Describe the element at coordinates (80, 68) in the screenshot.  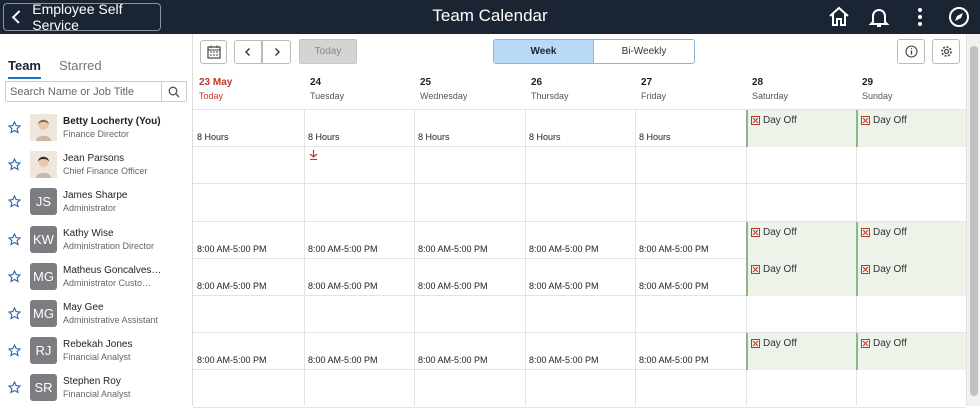
I see `tab-starred: Starred` at that location.